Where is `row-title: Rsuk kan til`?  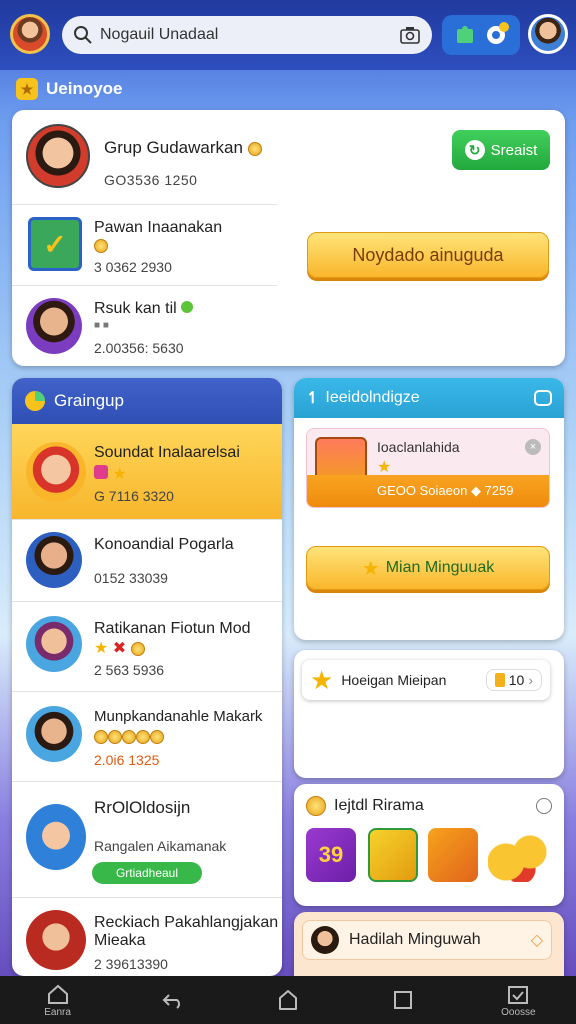 row-title: Rsuk kan til is located at coordinates (135, 308).